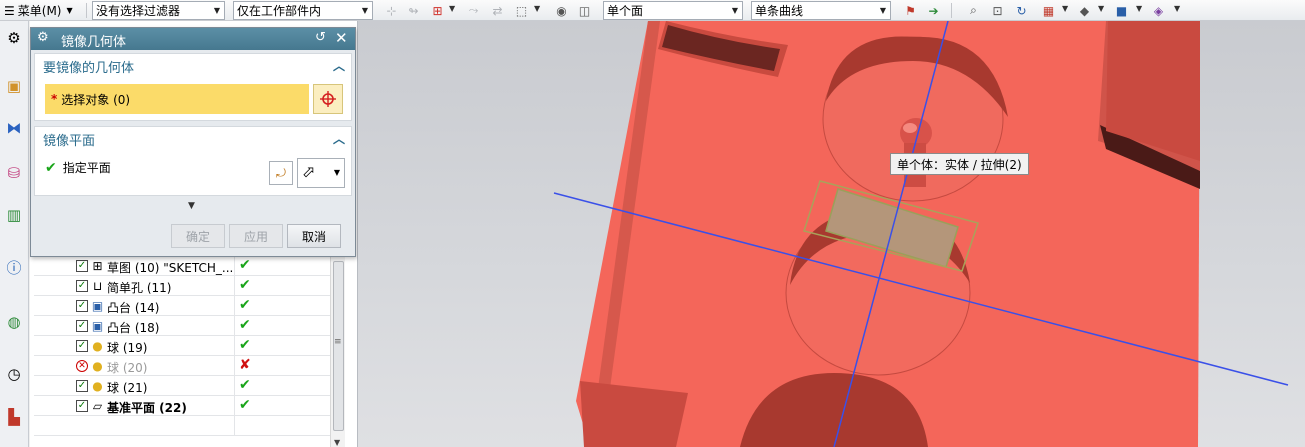  I want to click on reset-icon: ↺, so click(320, 37).